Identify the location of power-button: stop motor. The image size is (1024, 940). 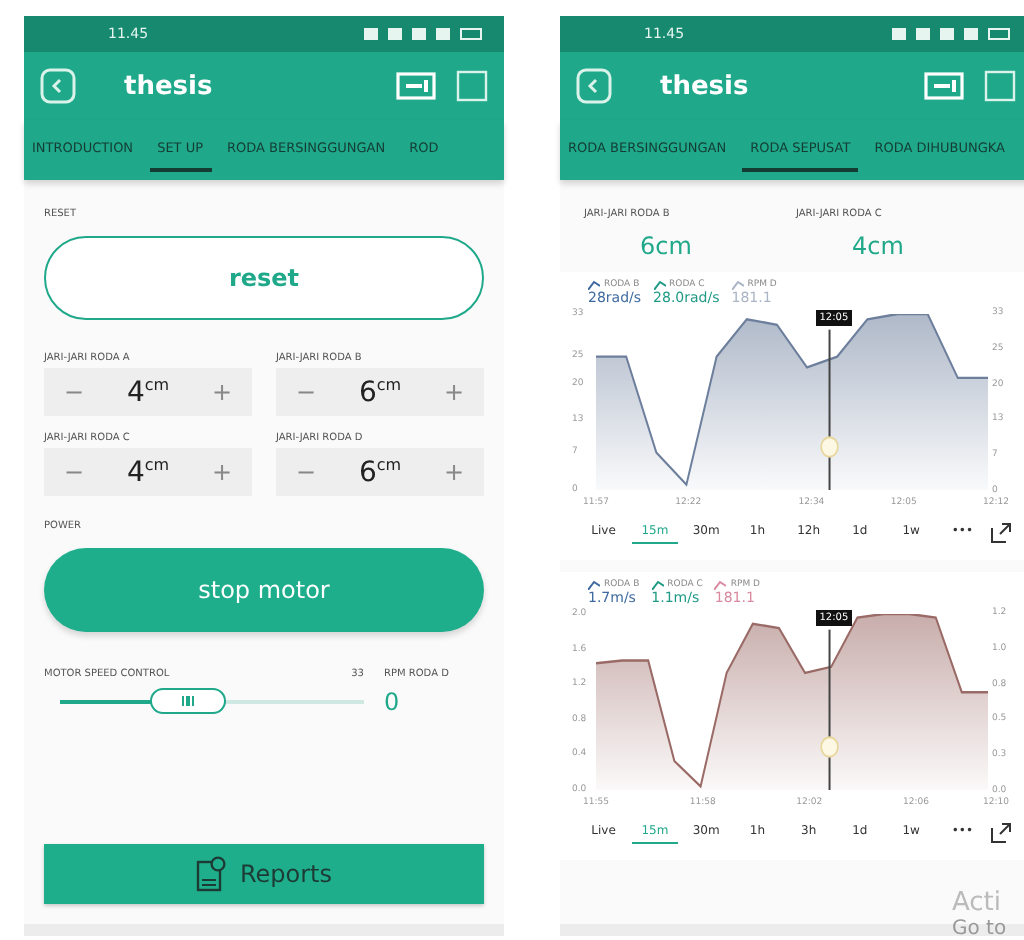
(264, 590).